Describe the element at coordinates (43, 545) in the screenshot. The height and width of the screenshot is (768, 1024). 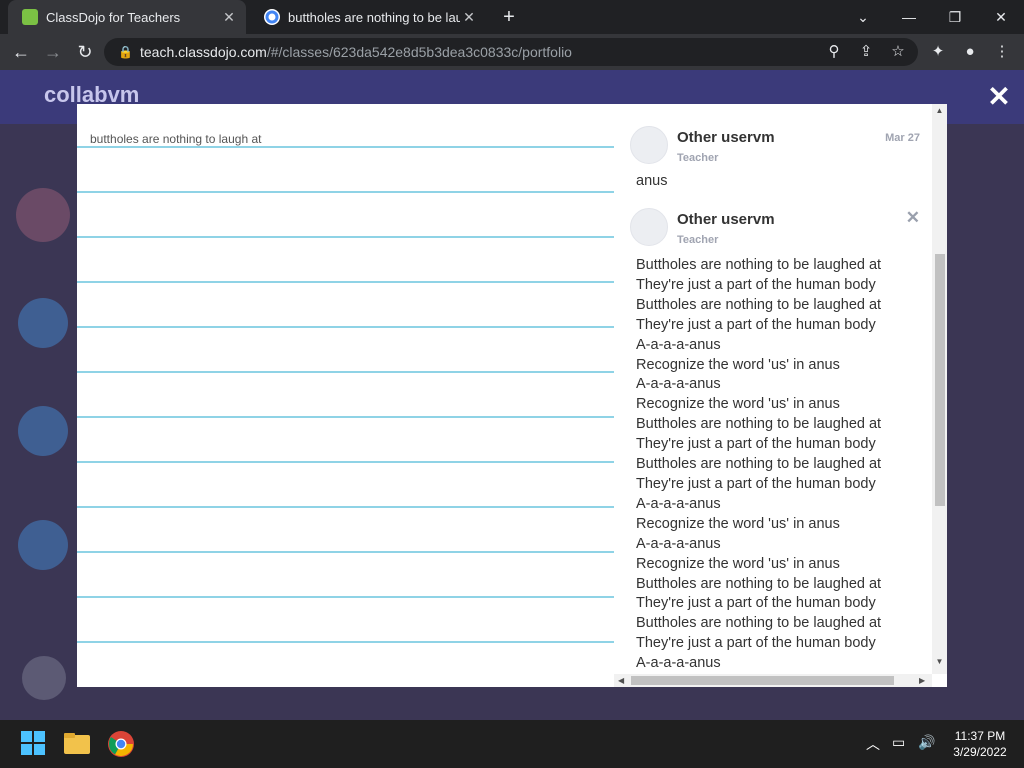
I see `student-avatar-icon` at that location.